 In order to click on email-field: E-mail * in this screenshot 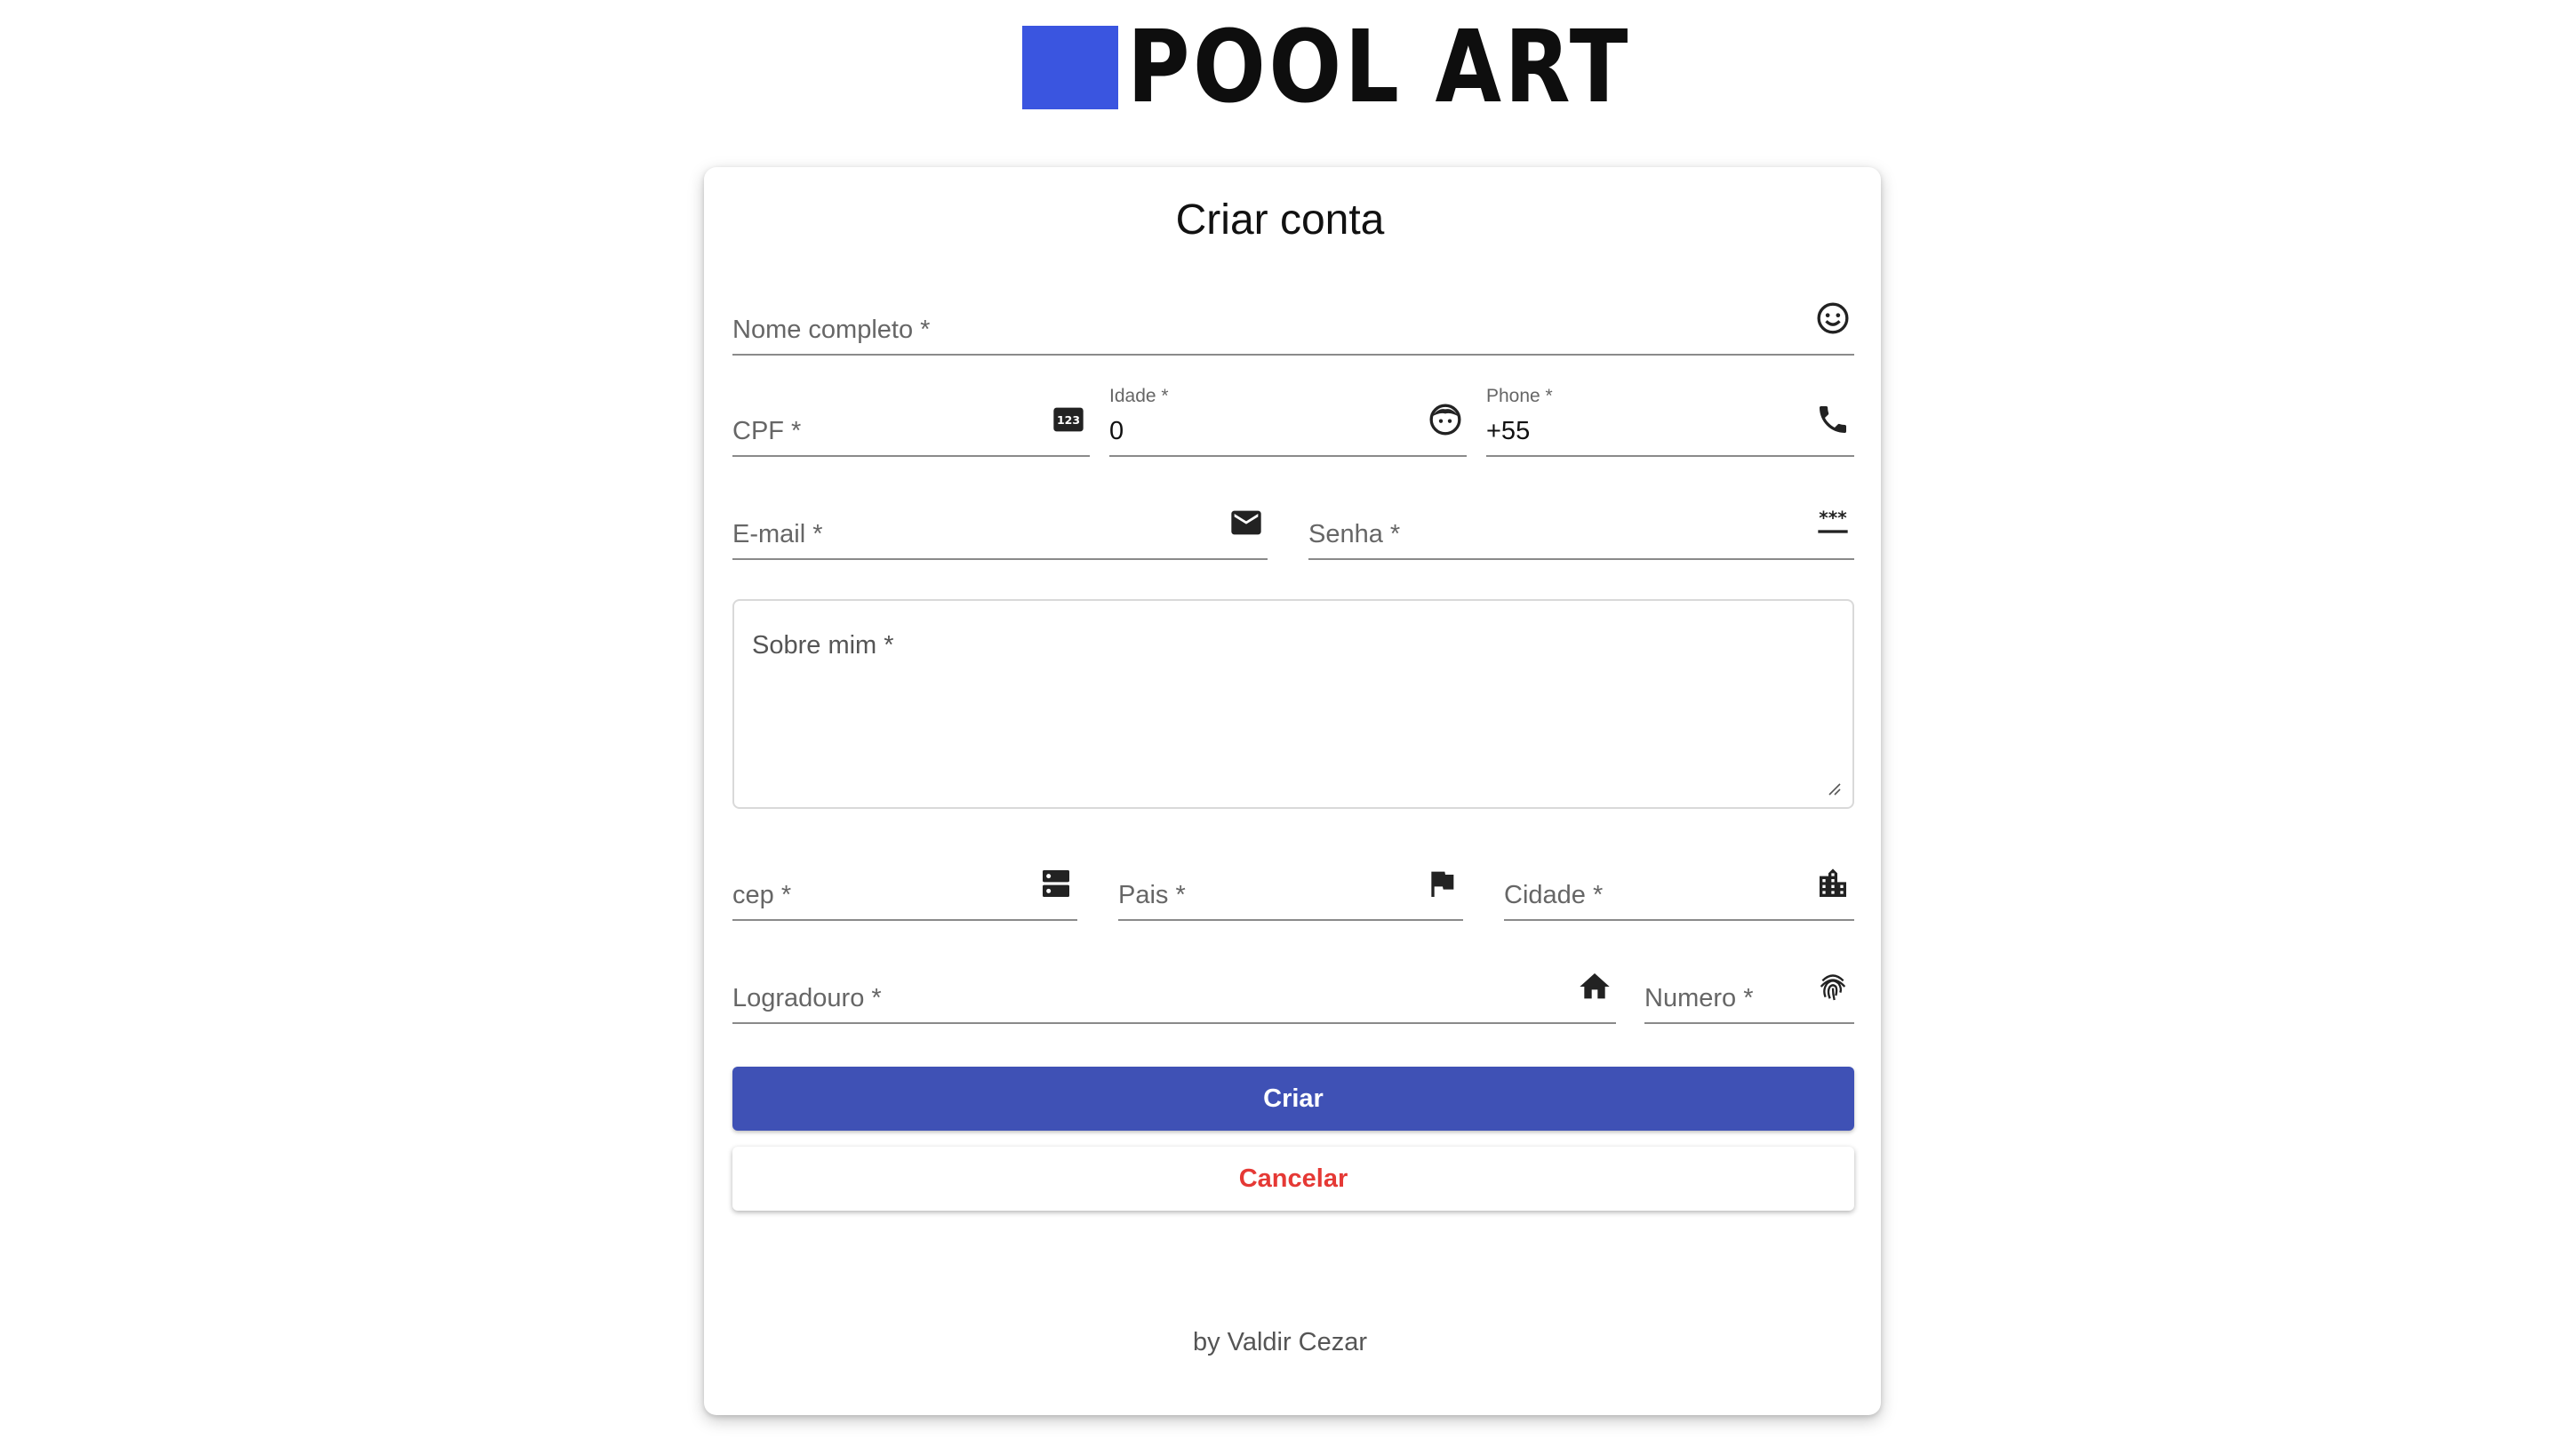, I will do `click(1000, 524)`.